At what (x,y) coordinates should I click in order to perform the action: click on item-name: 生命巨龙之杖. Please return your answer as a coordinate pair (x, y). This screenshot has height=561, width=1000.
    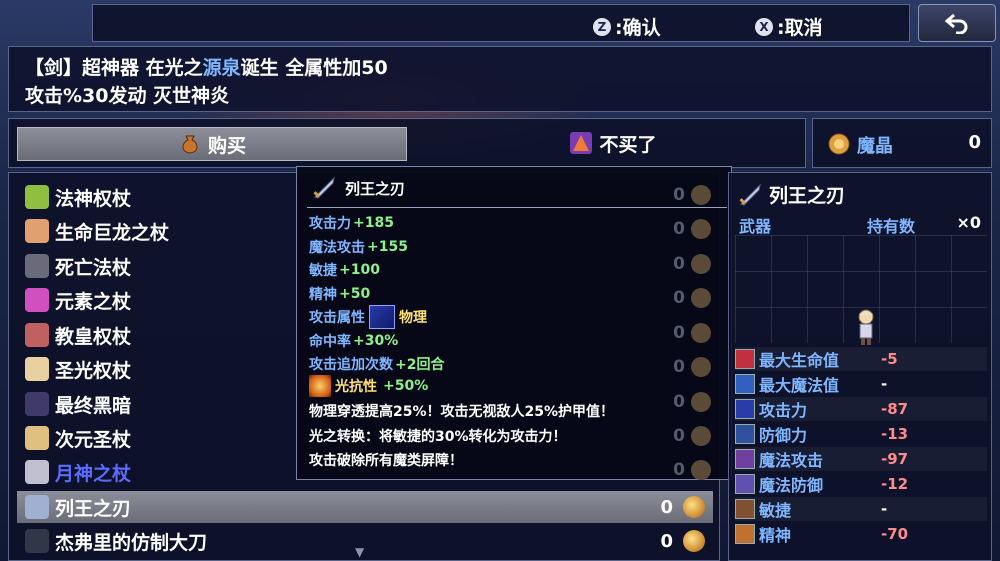
    Looking at the image, I should click on (112, 232).